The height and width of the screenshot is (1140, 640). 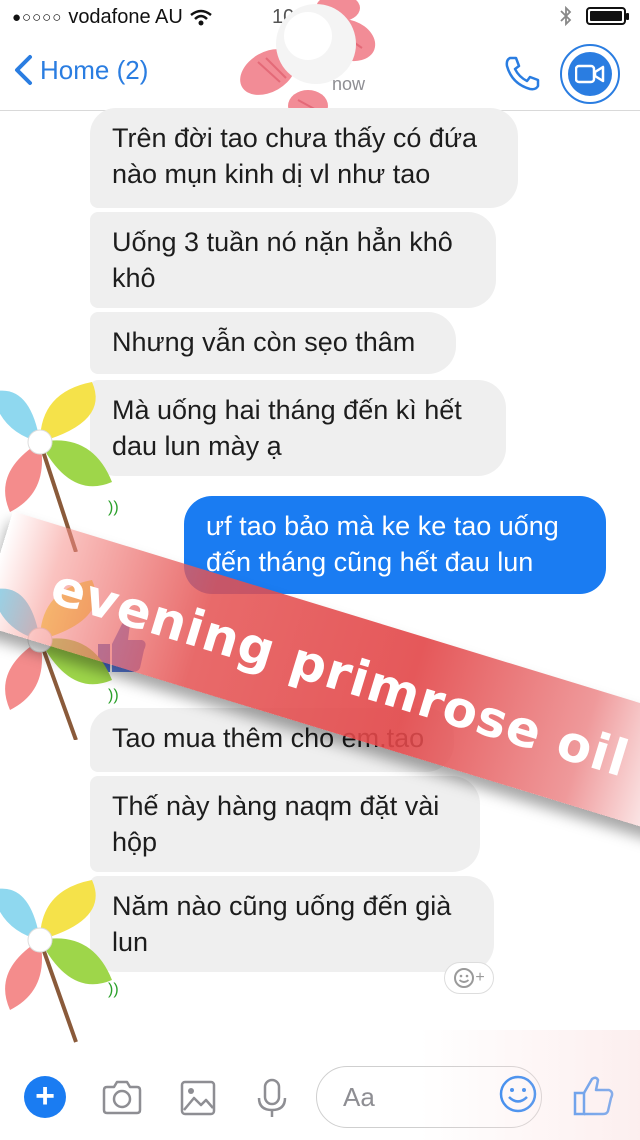 What do you see at coordinates (201, 17) in the screenshot?
I see `wifi-icon` at bounding box center [201, 17].